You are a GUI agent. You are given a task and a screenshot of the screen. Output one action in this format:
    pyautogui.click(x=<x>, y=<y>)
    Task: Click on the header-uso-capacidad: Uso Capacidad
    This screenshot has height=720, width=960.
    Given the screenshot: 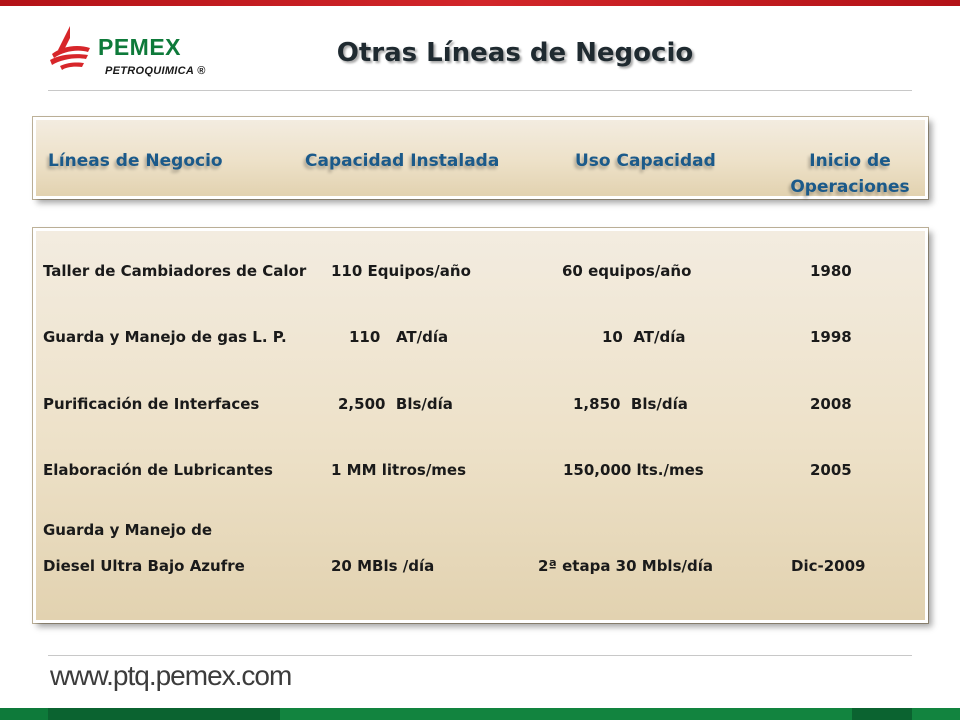 What is the action you would take?
    pyautogui.click(x=645, y=161)
    